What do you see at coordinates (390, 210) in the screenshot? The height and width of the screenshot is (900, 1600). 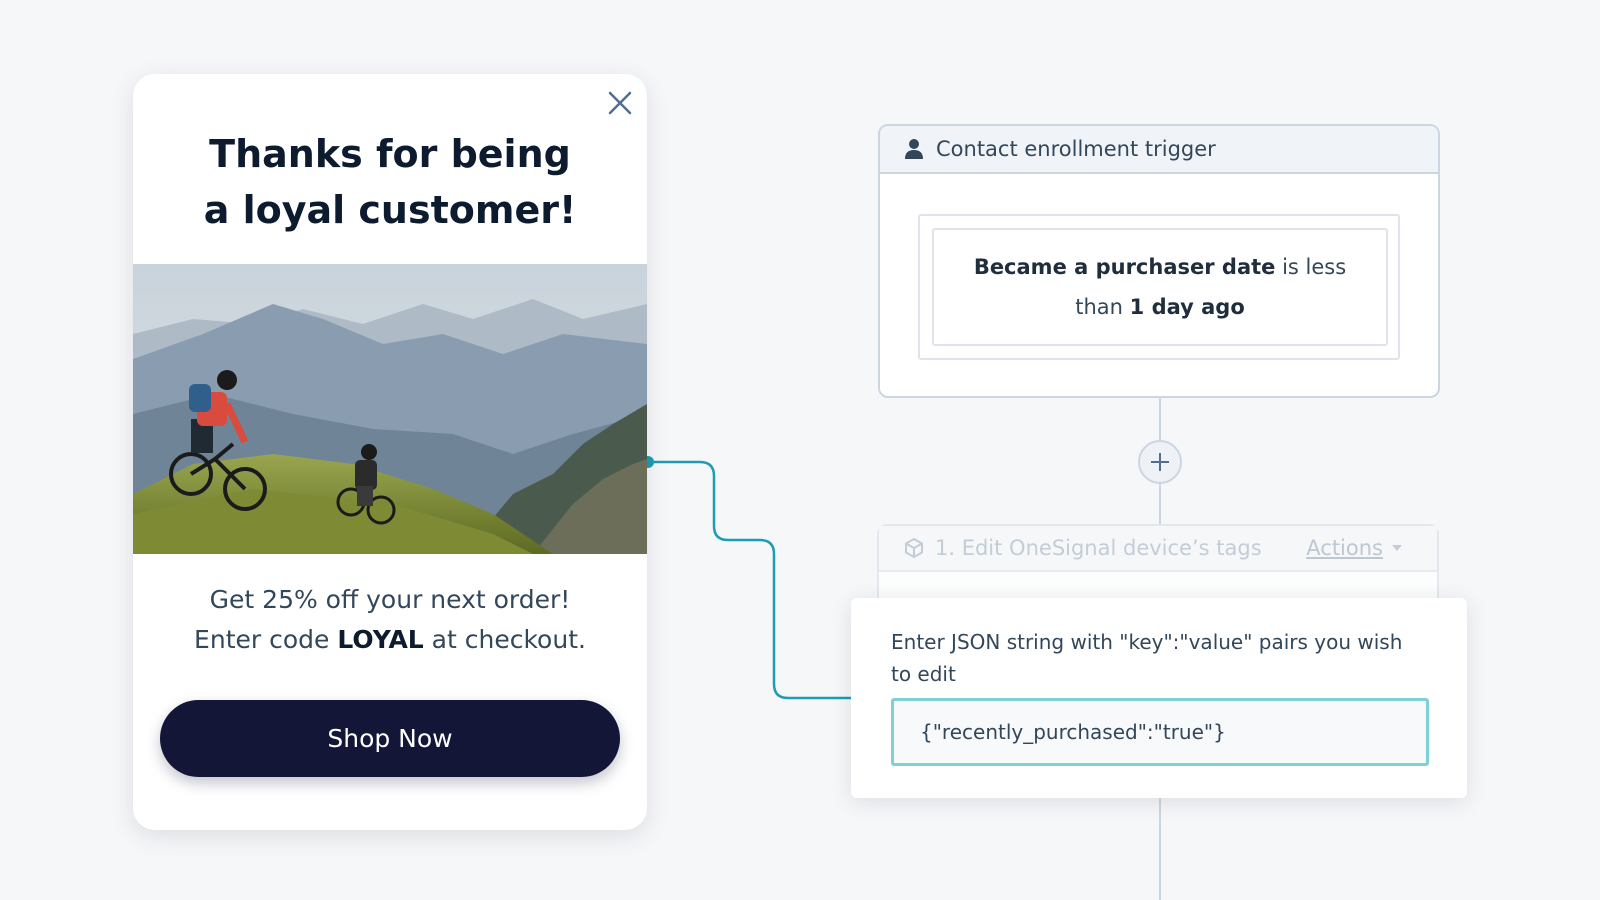 I see `popup-title-line-2: a loyal customer!` at bounding box center [390, 210].